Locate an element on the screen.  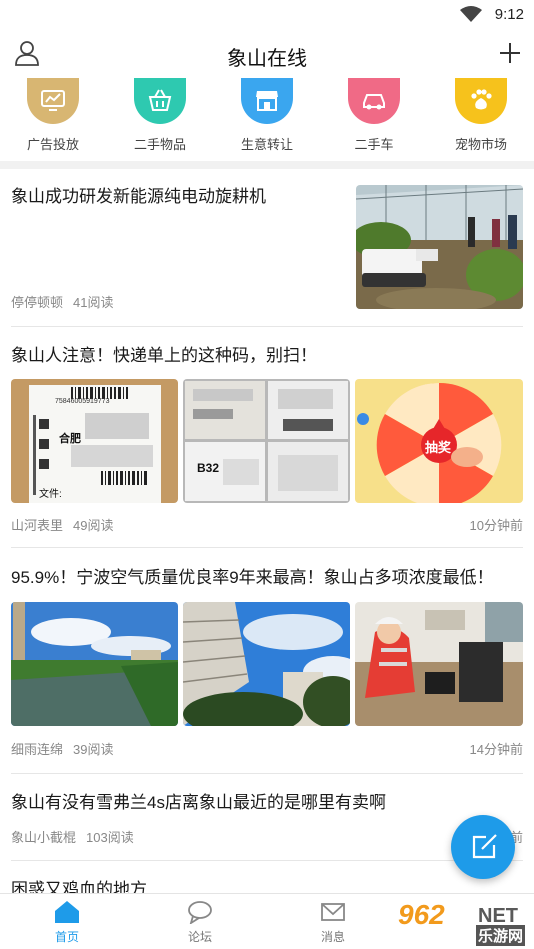
feed-item-thumbnail: 75846005919773 合肥 文件: is located at coordinates (94, 441).